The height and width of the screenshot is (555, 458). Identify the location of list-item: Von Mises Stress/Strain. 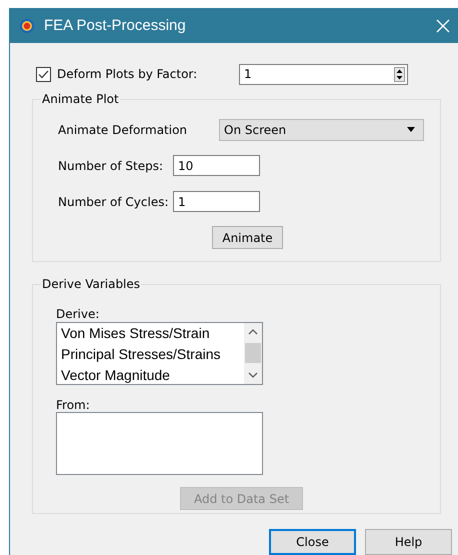
(152, 333).